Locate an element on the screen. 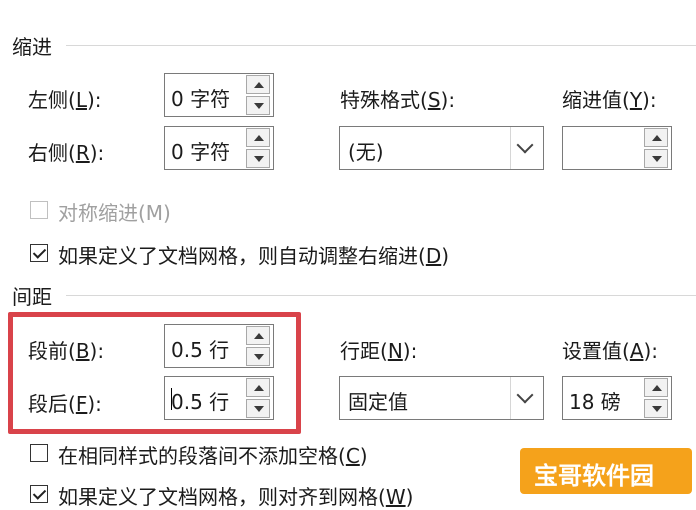  mirror-indents-checkbox is located at coordinates (39, 210).